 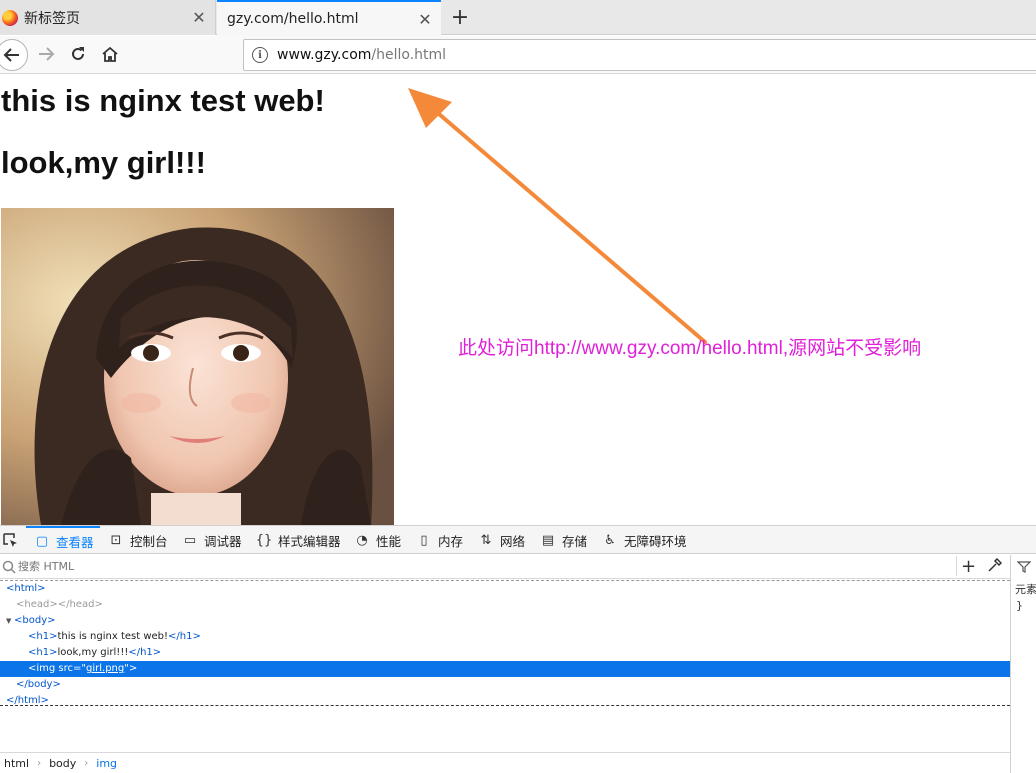 I want to click on debugger-icon: ▭, so click(x=190, y=540).